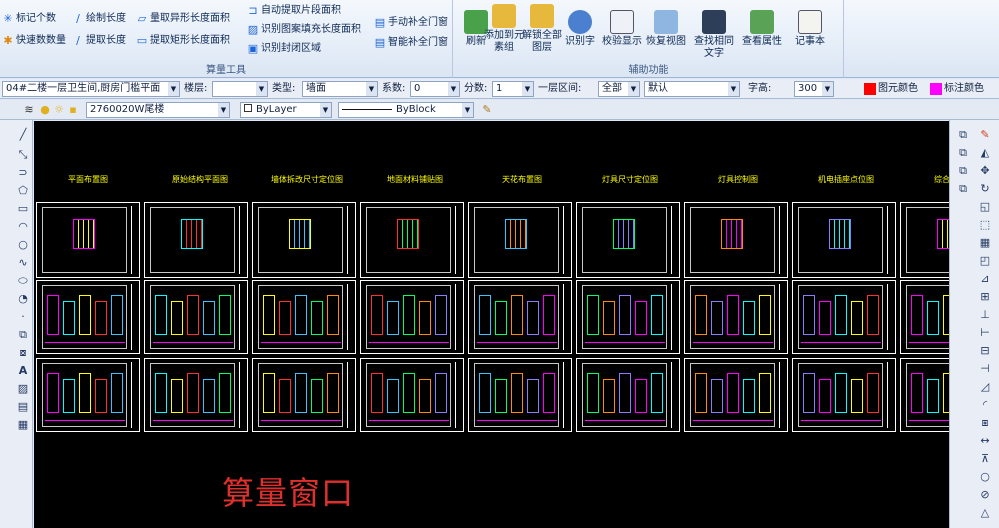 This screenshot has width=999, height=528. I want to click on view-properties-button: 查看属性, so click(762, 29).